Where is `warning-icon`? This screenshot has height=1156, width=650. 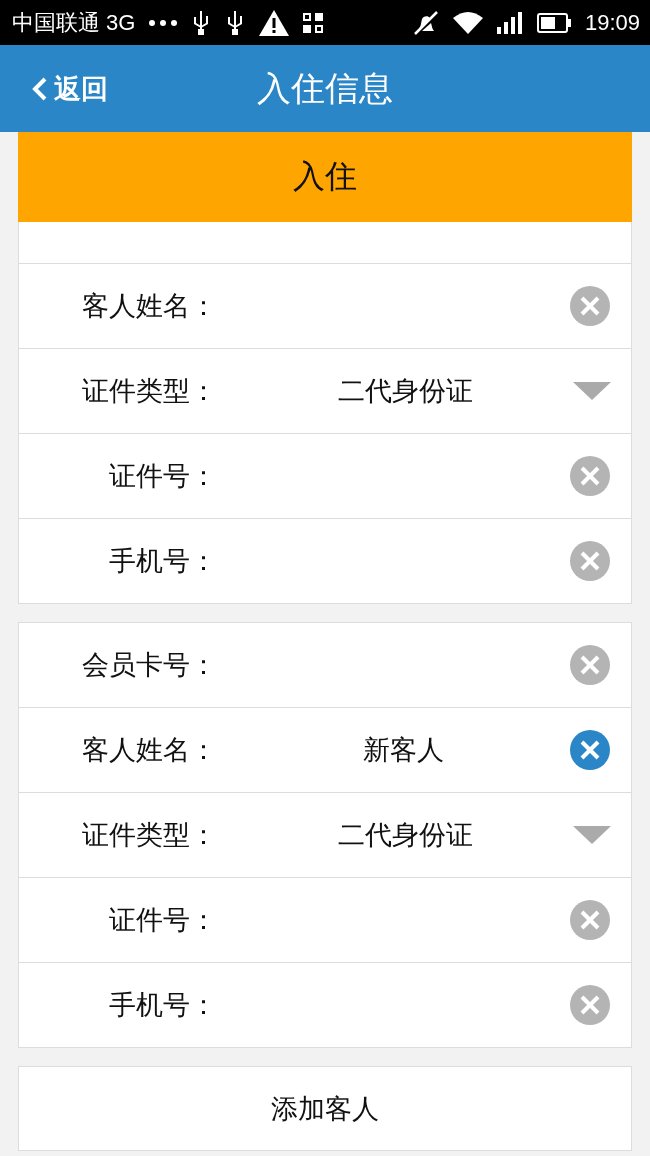 warning-icon is located at coordinates (274, 22).